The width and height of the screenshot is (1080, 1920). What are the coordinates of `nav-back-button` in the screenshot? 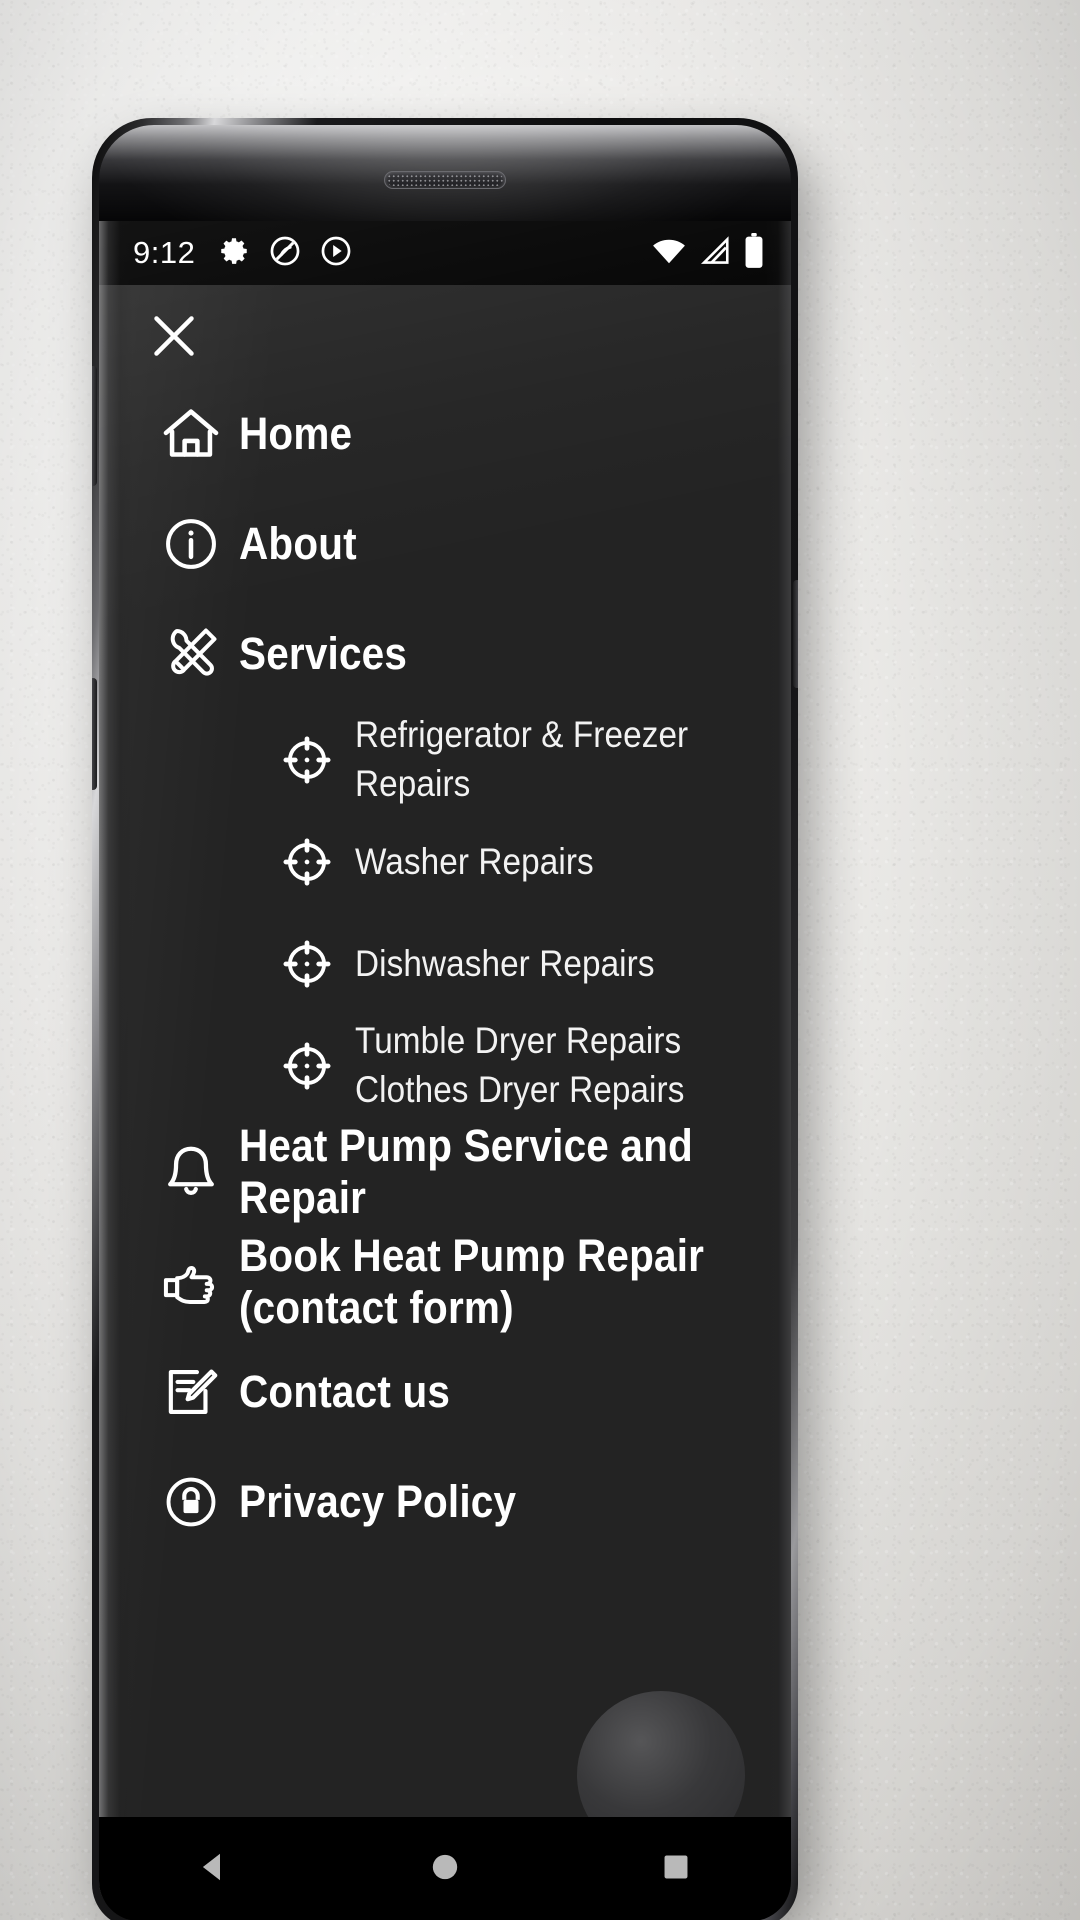 It's located at (214, 1868).